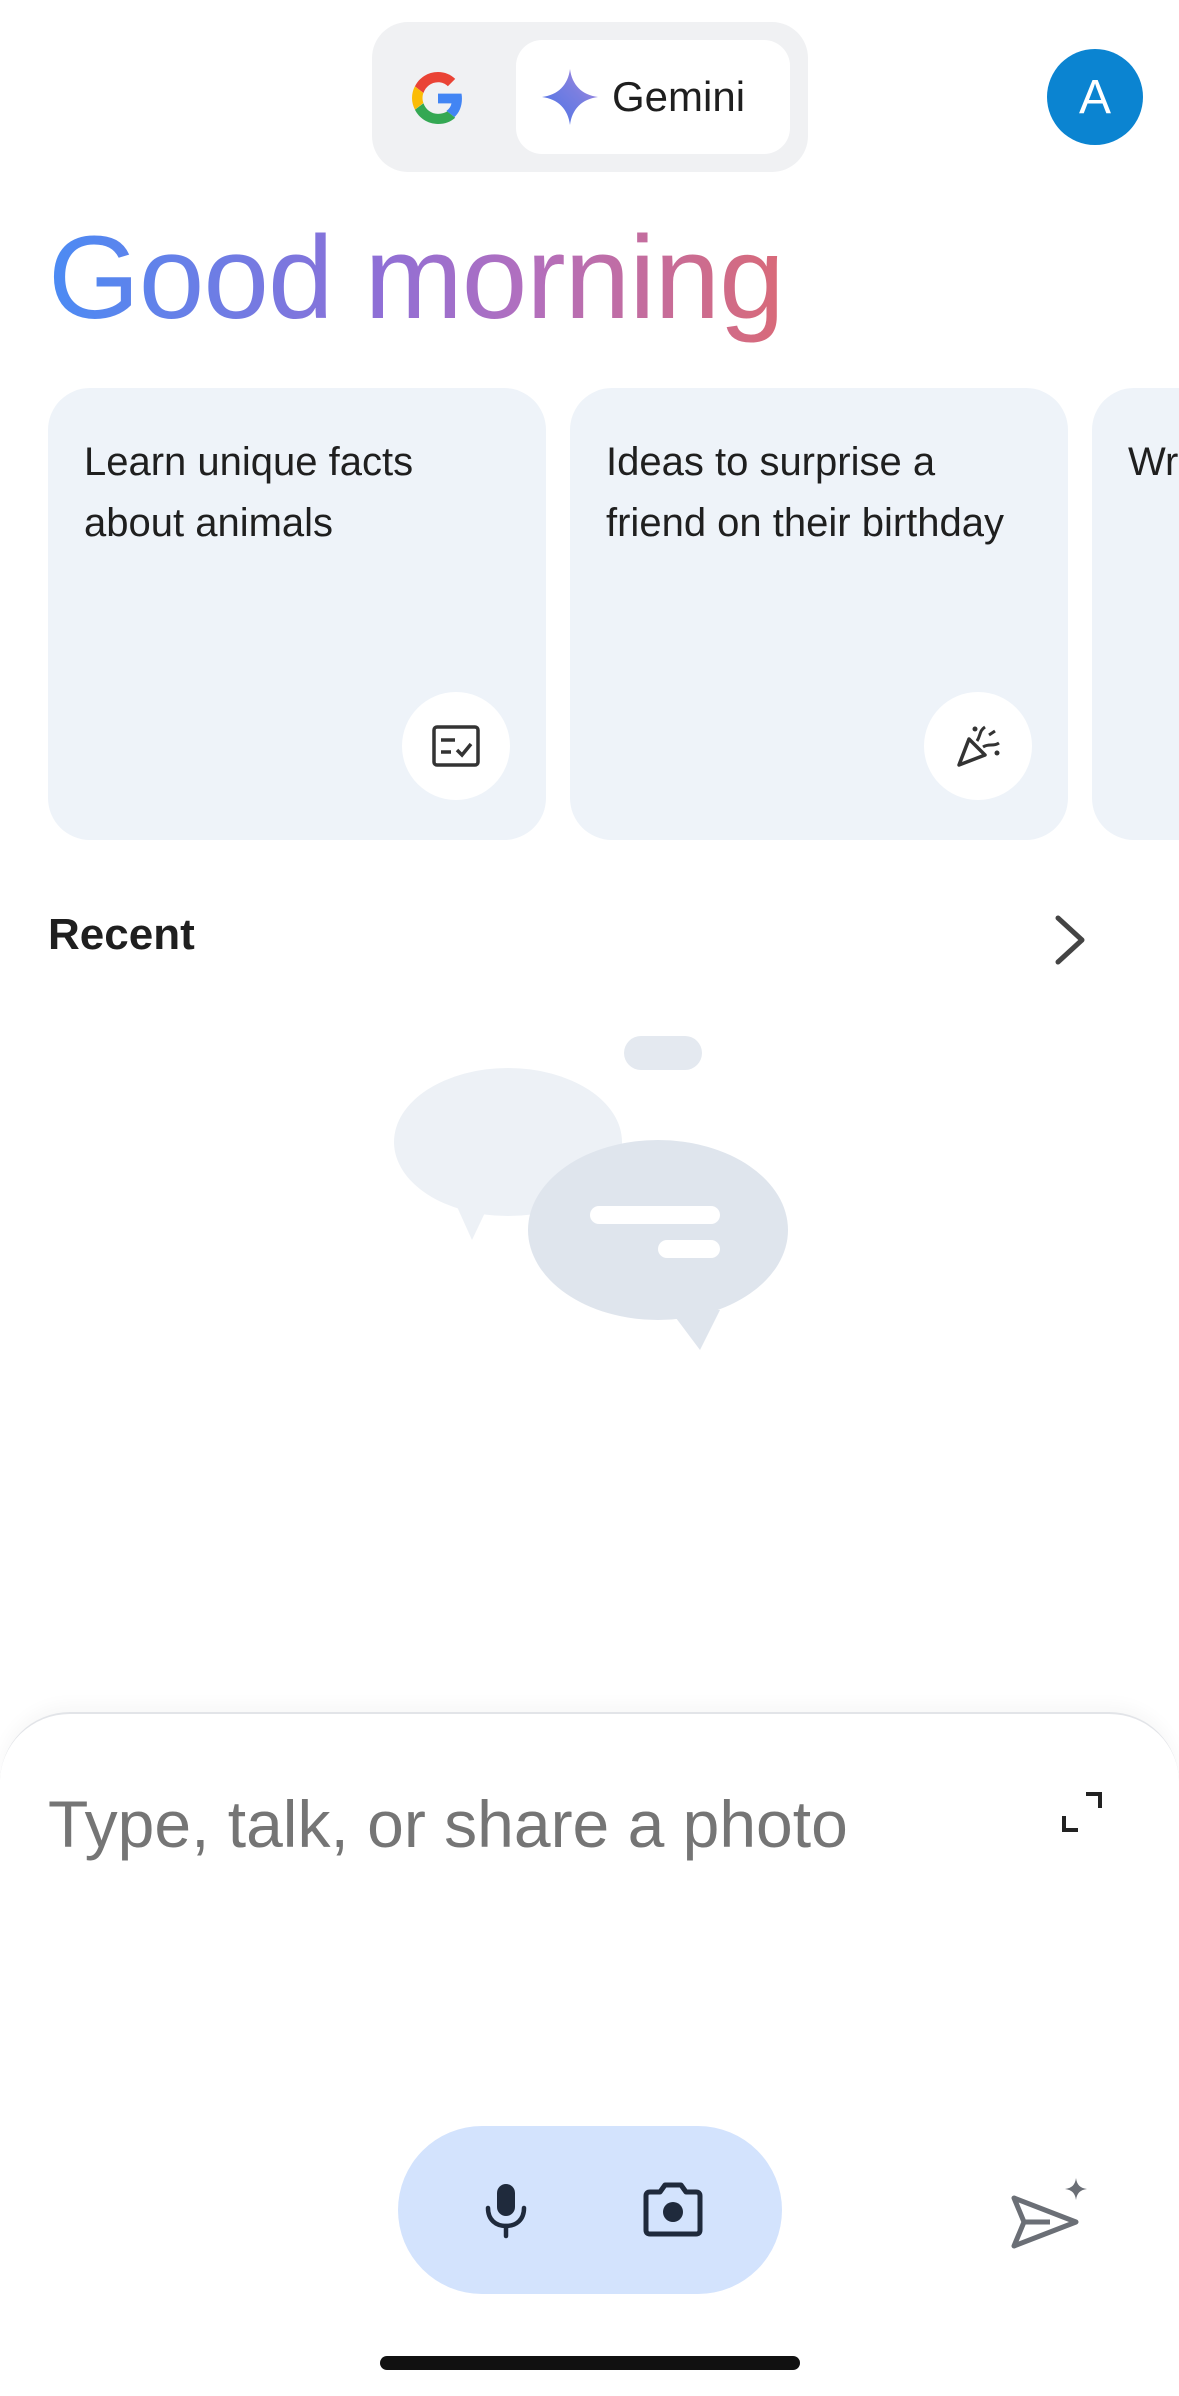  What do you see at coordinates (978, 746) in the screenshot?
I see `party-popper-icon` at bounding box center [978, 746].